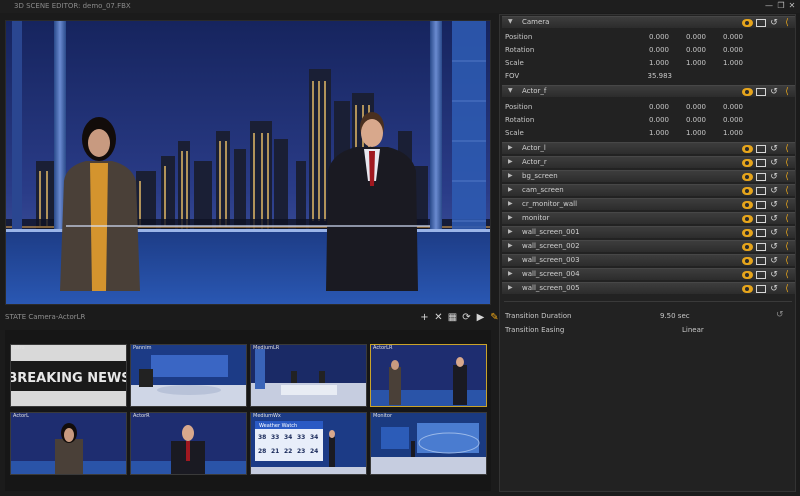 The image size is (800, 496). Describe the element at coordinates (648, 176) in the screenshot. I see `object-row: ▶ bg_screen ↺ ⟨` at that location.